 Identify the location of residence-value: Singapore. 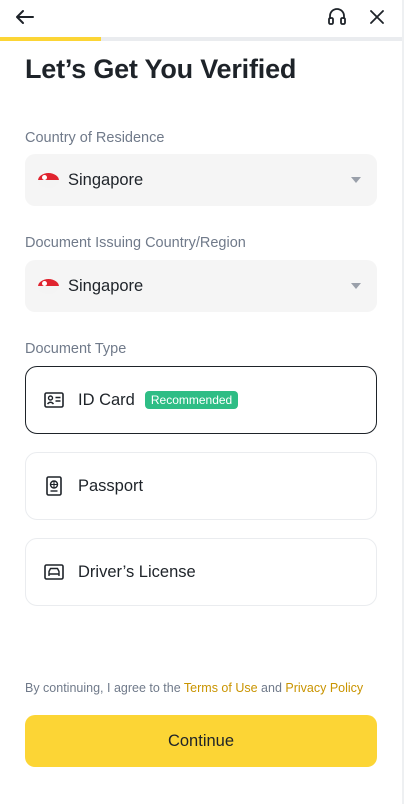
(106, 179).